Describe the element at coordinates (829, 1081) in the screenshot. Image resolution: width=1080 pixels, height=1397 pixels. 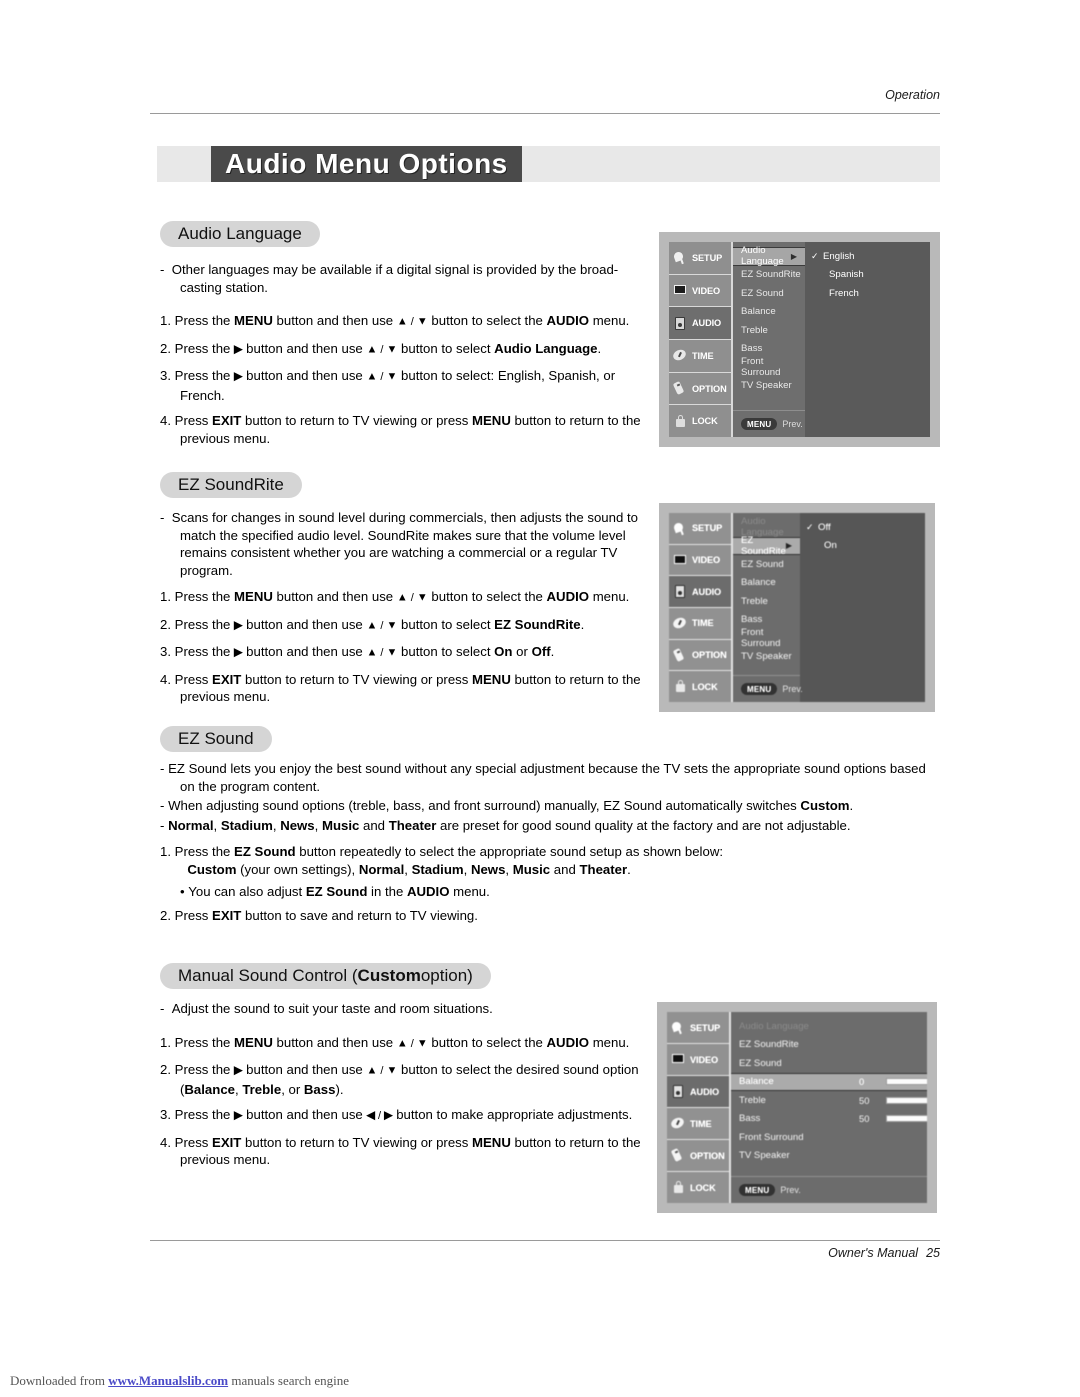
I see `osd-menu-item-balance: Balance 0` at that location.